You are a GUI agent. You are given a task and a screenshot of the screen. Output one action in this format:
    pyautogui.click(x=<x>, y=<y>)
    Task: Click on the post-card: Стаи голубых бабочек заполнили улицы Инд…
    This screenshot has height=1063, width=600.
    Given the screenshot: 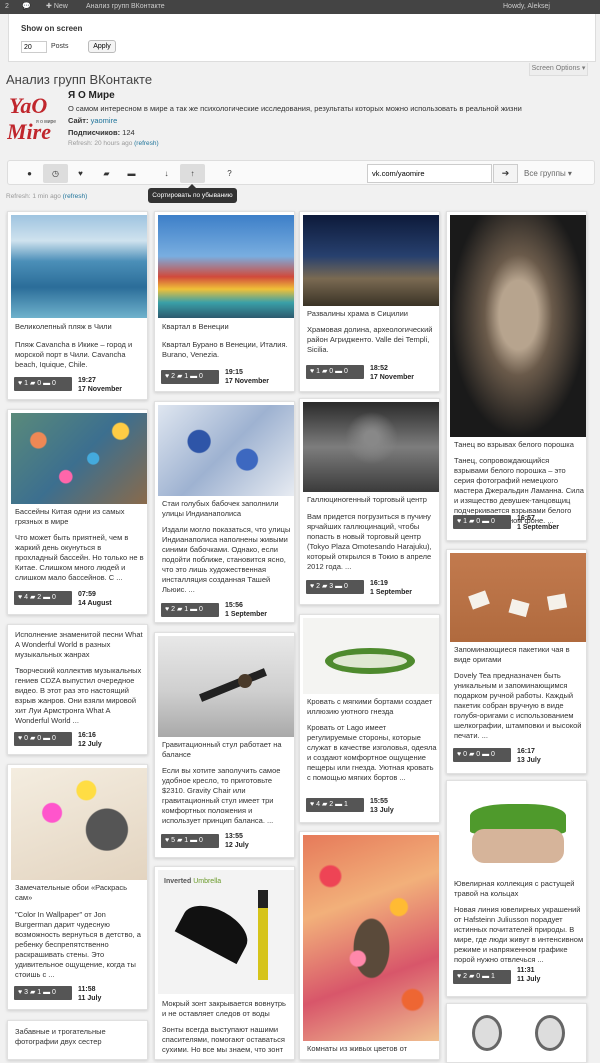 What is the action you would take?
    pyautogui.click(x=224, y=512)
    